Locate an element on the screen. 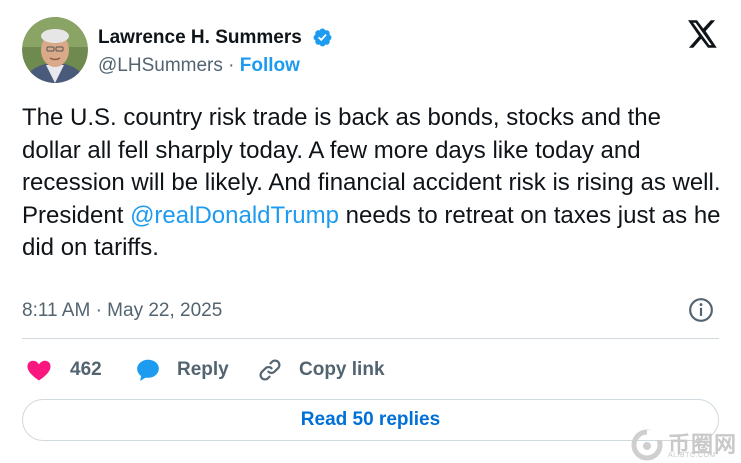  like-button: 462 is located at coordinates (64, 370).